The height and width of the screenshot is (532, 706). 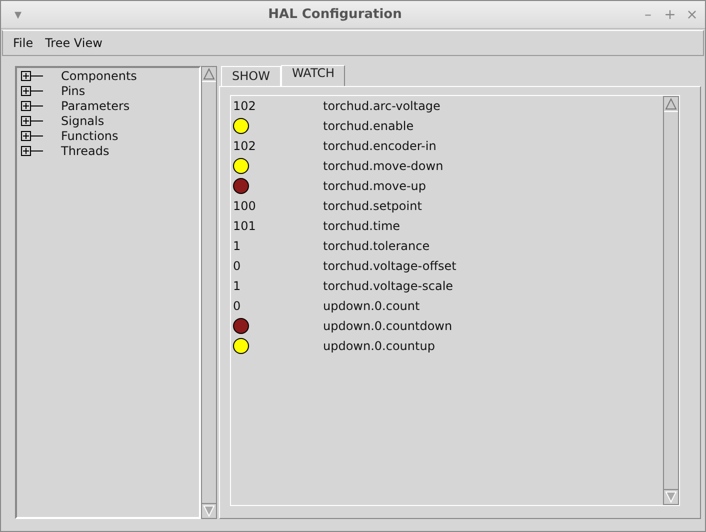 I want to click on tree-item: Components, so click(x=99, y=76).